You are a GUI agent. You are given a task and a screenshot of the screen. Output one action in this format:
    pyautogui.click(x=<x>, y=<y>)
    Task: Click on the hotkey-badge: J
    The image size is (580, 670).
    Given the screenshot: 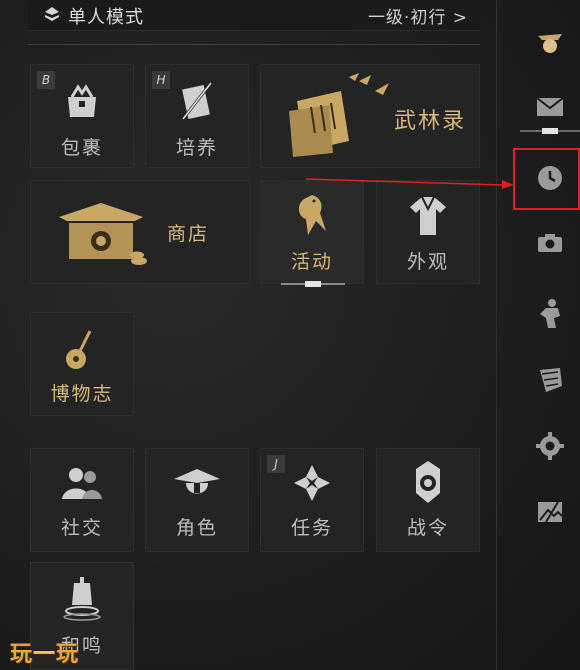 What is the action you would take?
    pyautogui.click(x=276, y=464)
    